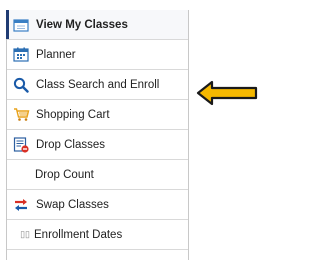  What do you see at coordinates (82, 24) in the screenshot?
I see `menu-item-label: View My Classes` at bounding box center [82, 24].